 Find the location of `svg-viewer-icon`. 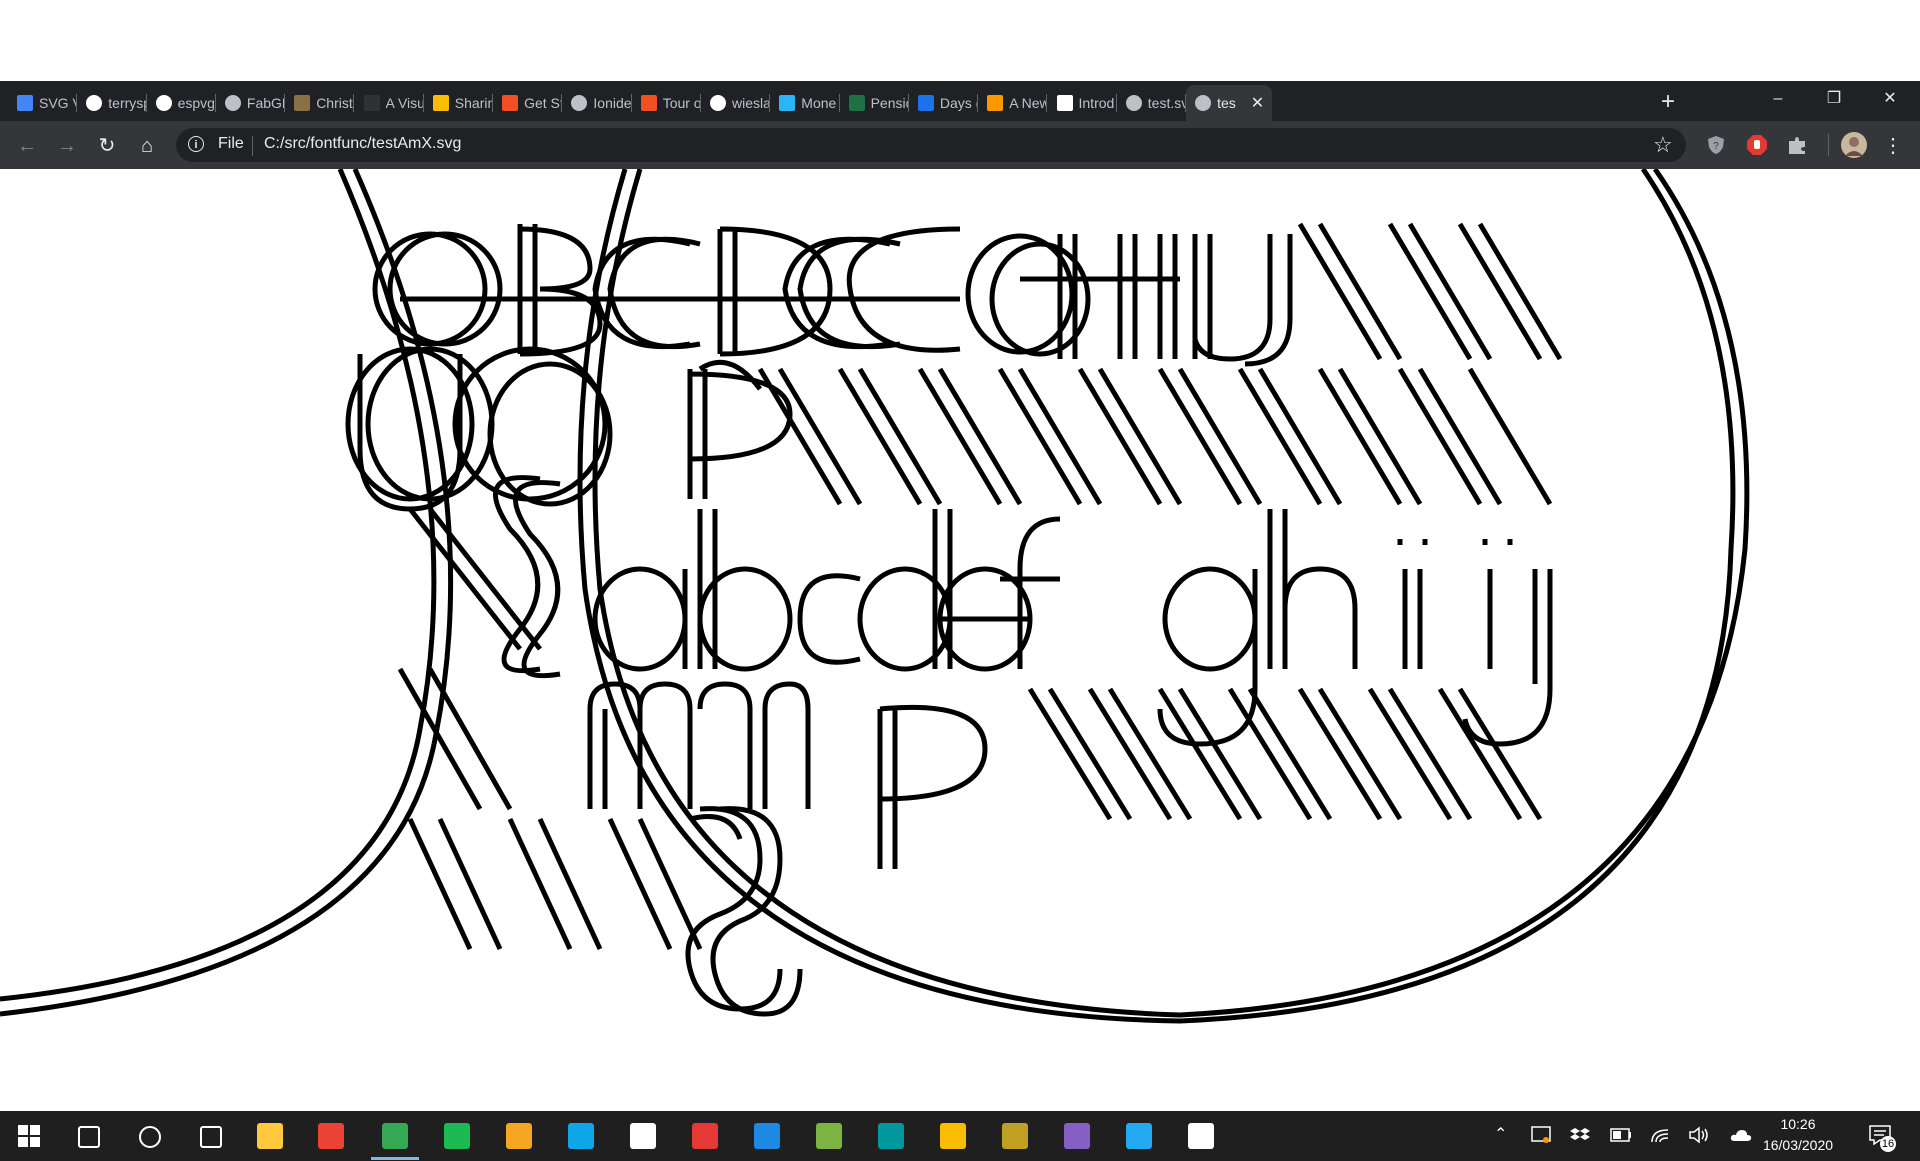

svg-viewer-icon is located at coordinates (25, 103).